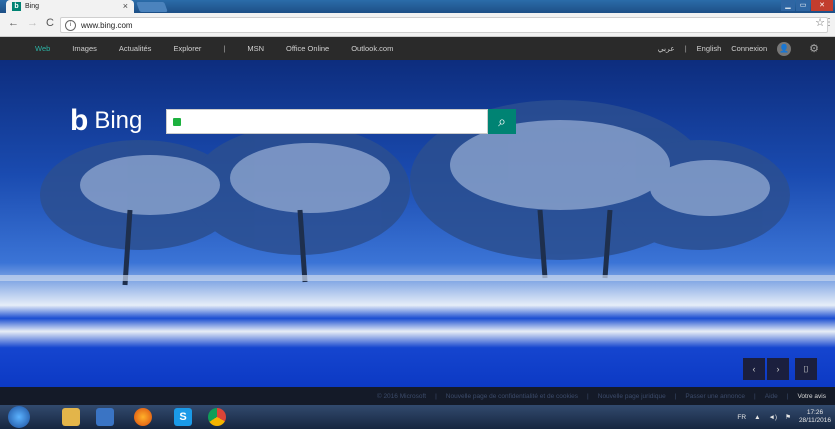 The height and width of the screenshot is (429, 835). I want to click on settings-gear-icon: ⚙, so click(814, 48).